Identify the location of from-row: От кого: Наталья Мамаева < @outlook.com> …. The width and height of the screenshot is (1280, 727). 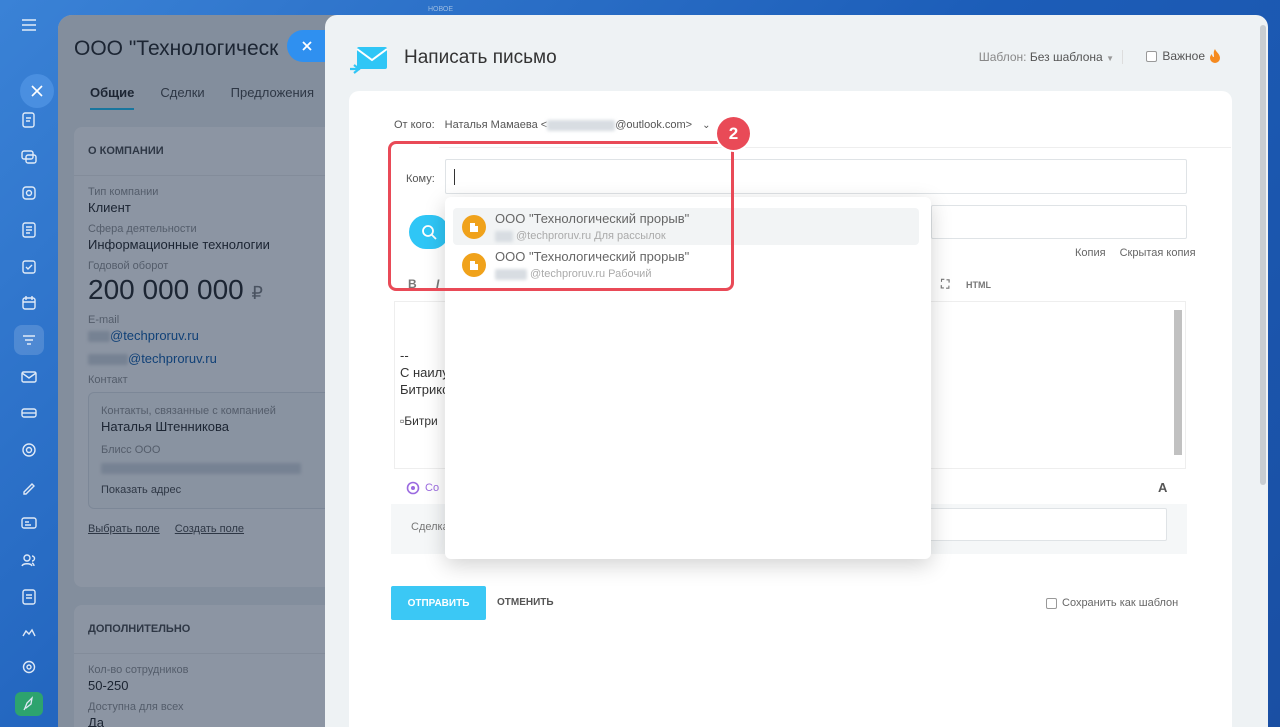
(552, 125).